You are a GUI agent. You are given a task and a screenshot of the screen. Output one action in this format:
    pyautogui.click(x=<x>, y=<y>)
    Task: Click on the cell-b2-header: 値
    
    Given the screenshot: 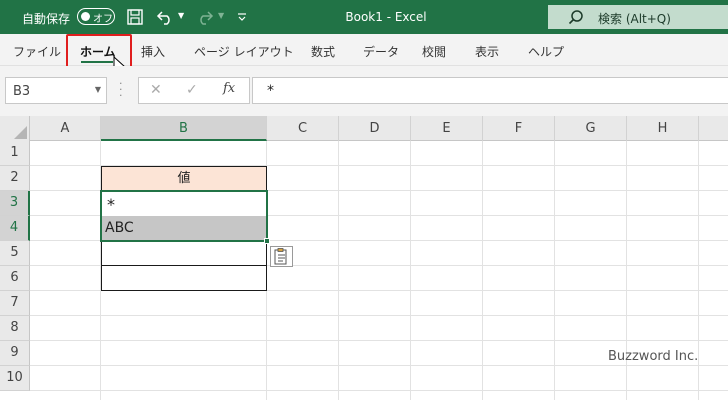 What is the action you would take?
    pyautogui.click(x=184, y=178)
    